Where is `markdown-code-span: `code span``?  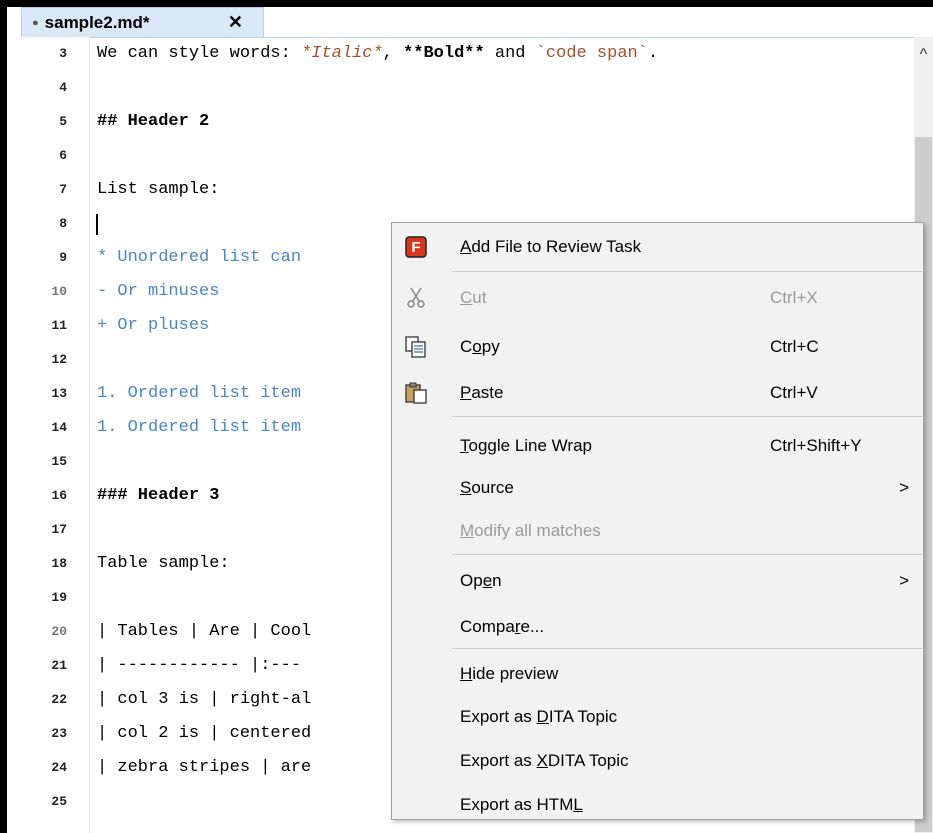 markdown-code-span: `code span` is located at coordinates (591, 53).